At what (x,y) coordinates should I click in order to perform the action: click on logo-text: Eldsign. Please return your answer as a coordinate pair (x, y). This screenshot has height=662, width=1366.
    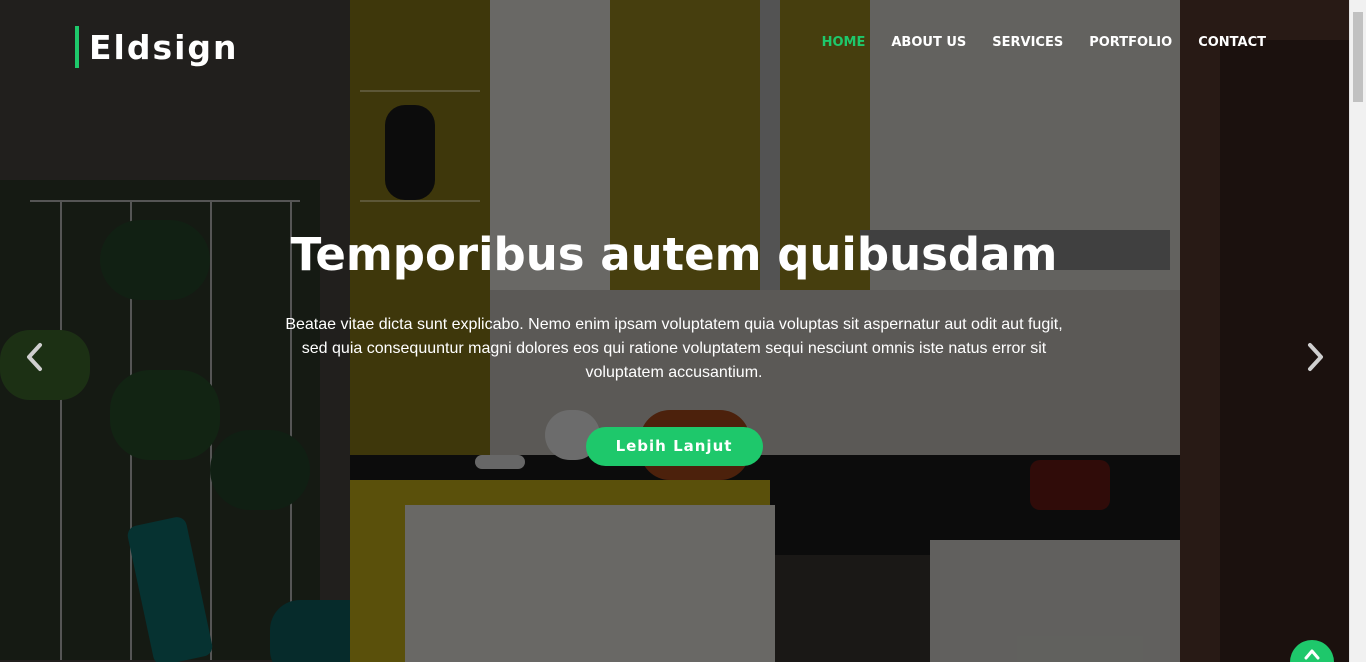
    Looking at the image, I should click on (164, 47).